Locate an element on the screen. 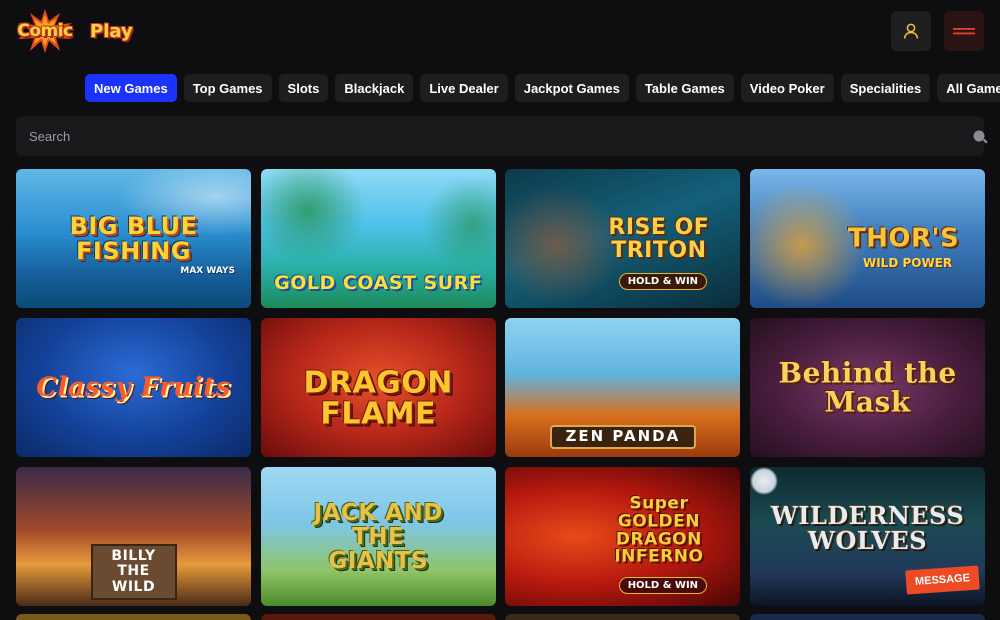 The width and height of the screenshot is (1000, 620). game-title: Behind the Mask is located at coordinates (867, 387).